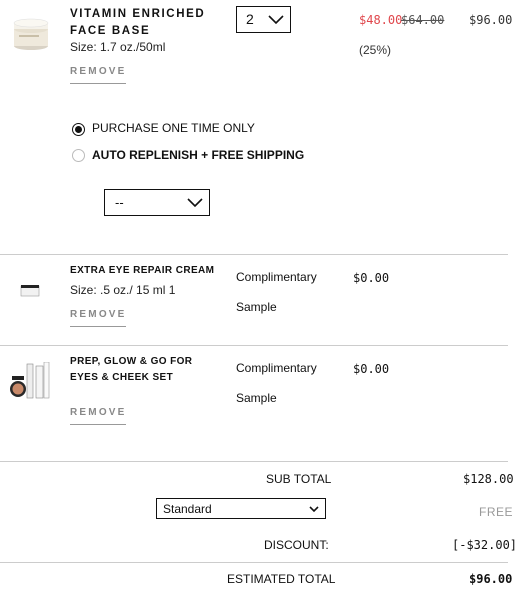  Describe the element at coordinates (173, 128) in the screenshot. I see `one-time-label: PURCHASE ONE TIME ONLY` at that location.